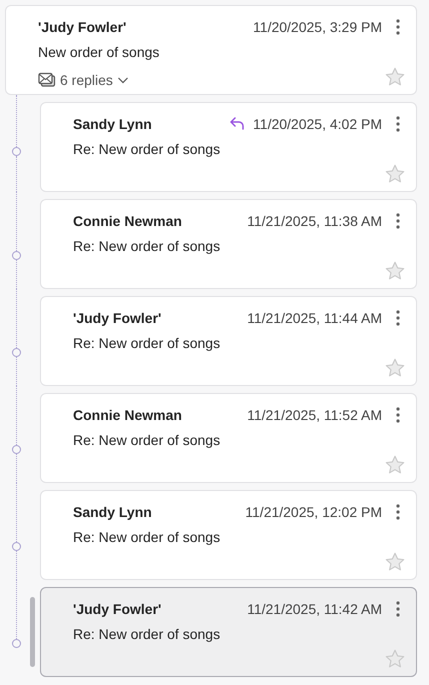 The height and width of the screenshot is (685, 429). What do you see at coordinates (314, 609) in the screenshot?
I see `message-date: 11/21/2025, 11:42 AM` at bounding box center [314, 609].